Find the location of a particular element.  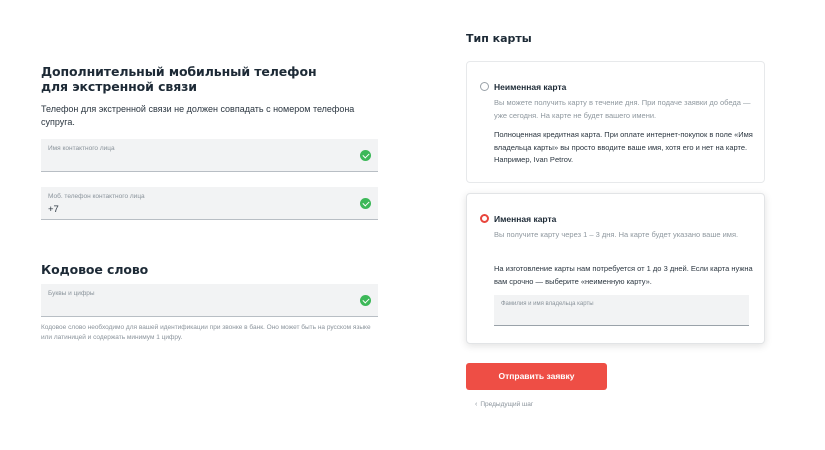

contact-phone-label: Моб. телефон контактного лица is located at coordinates (96, 196).